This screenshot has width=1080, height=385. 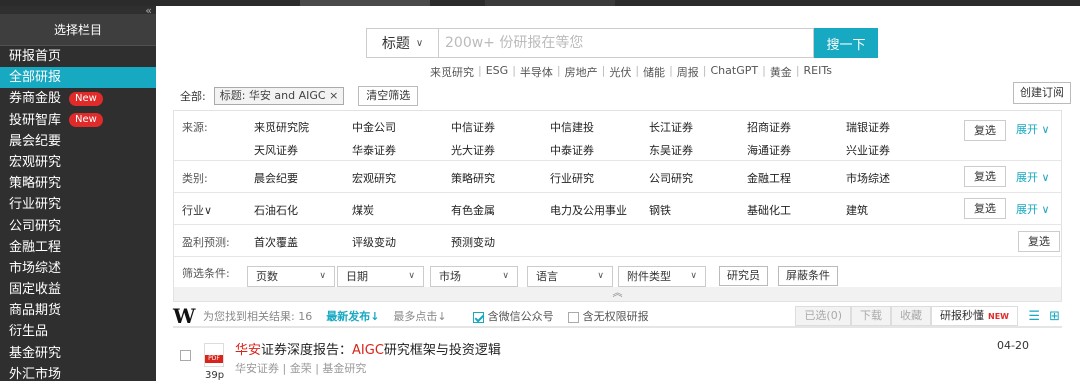 What do you see at coordinates (974, 316) in the screenshot?
I see `quick-read-button: 研报秒懂 NEW` at bounding box center [974, 316].